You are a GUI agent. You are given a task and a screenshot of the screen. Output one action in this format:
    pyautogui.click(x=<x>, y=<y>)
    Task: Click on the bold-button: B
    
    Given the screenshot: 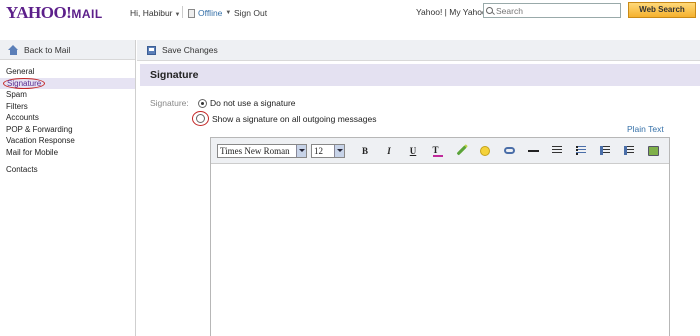 What is the action you would take?
    pyautogui.click(x=365, y=151)
    